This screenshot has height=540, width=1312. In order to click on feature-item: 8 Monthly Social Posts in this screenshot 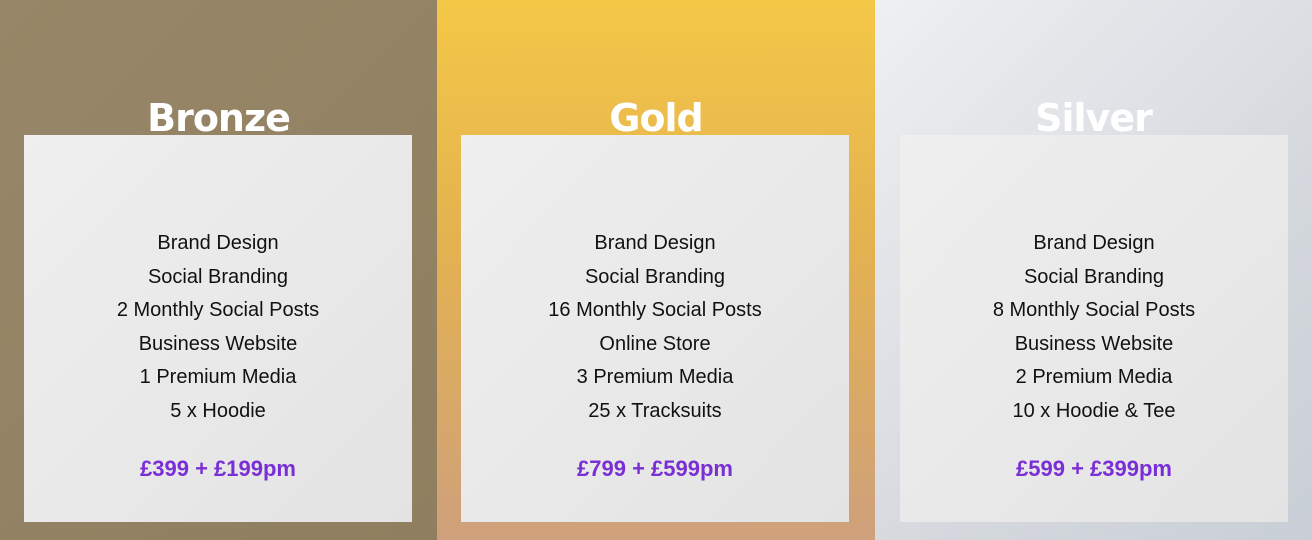, I will do `click(1094, 310)`.